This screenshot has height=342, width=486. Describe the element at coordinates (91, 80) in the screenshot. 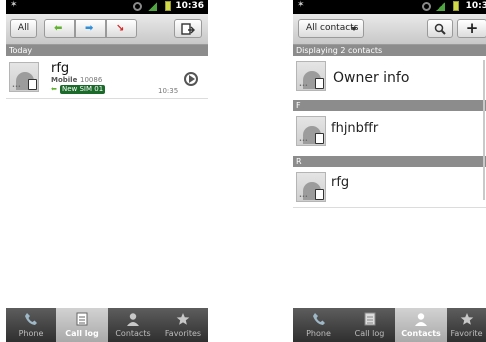

I see `call-number: 10086` at that location.